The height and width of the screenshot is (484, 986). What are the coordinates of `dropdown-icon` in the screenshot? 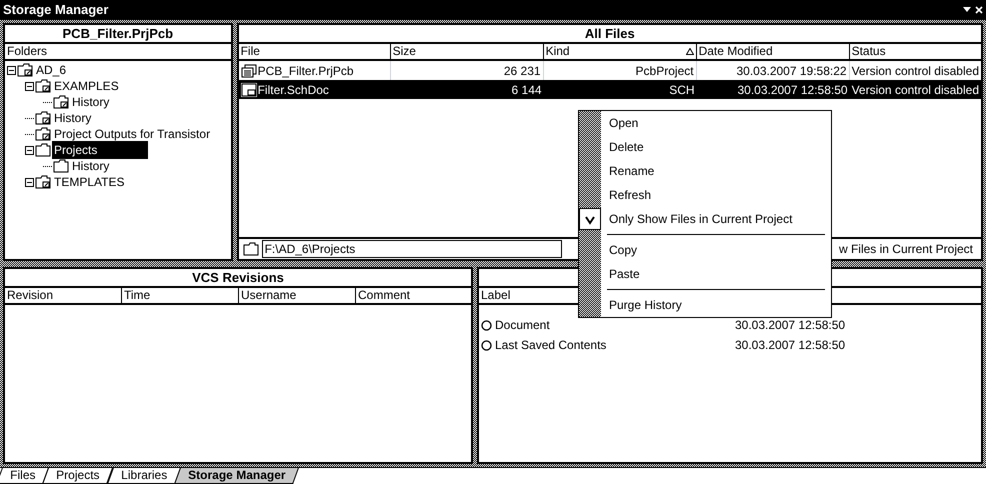 It's located at (967, 10).